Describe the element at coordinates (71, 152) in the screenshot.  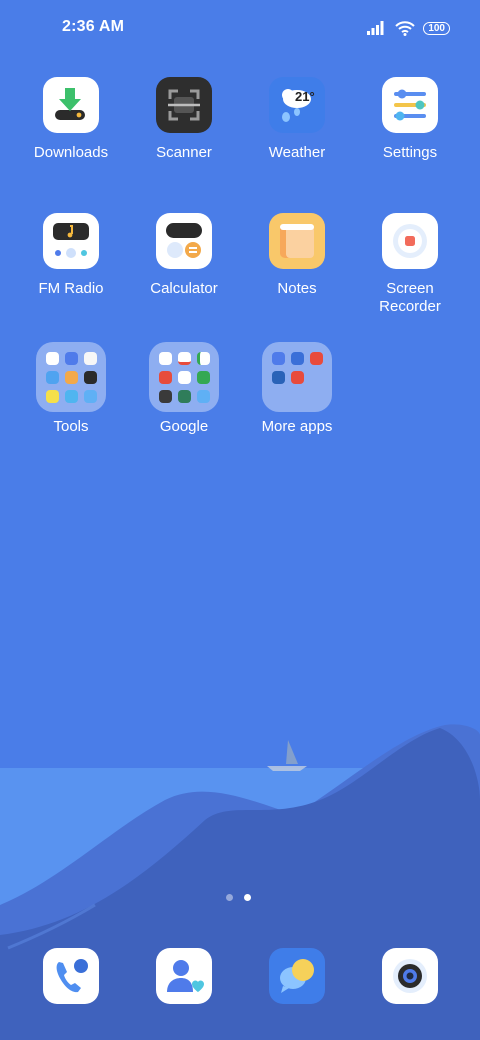
I see `app-label: Downloads` at that location.